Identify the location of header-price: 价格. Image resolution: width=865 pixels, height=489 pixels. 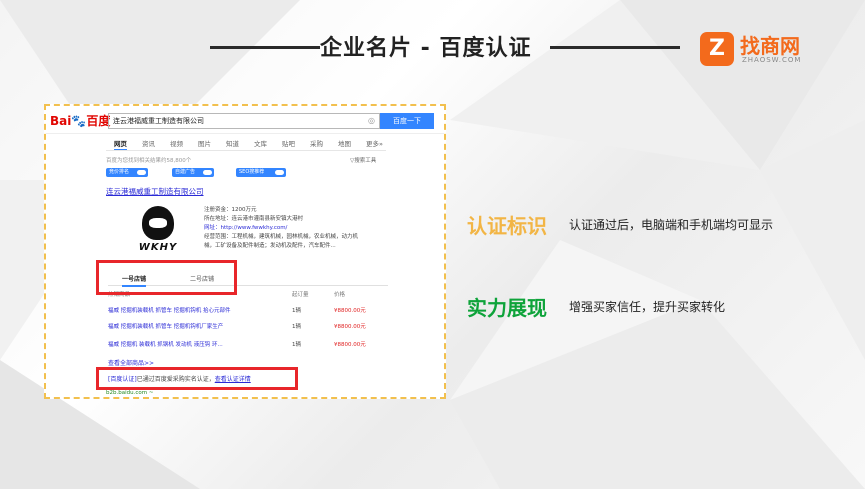
(340, 295).